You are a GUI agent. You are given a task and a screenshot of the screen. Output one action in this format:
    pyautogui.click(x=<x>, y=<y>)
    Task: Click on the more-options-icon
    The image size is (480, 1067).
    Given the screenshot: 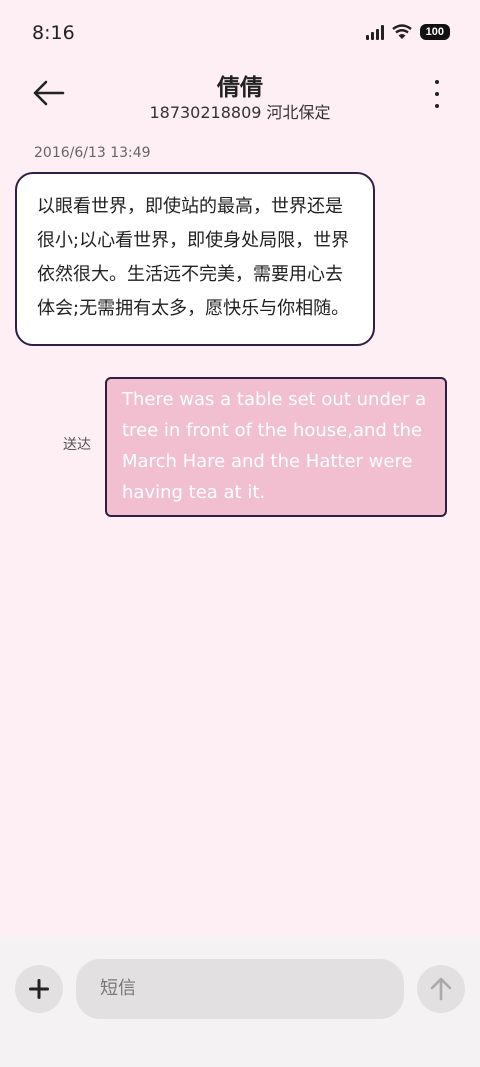 What is the action you would take?
    pyautogui.click(x=437, y=94)
    